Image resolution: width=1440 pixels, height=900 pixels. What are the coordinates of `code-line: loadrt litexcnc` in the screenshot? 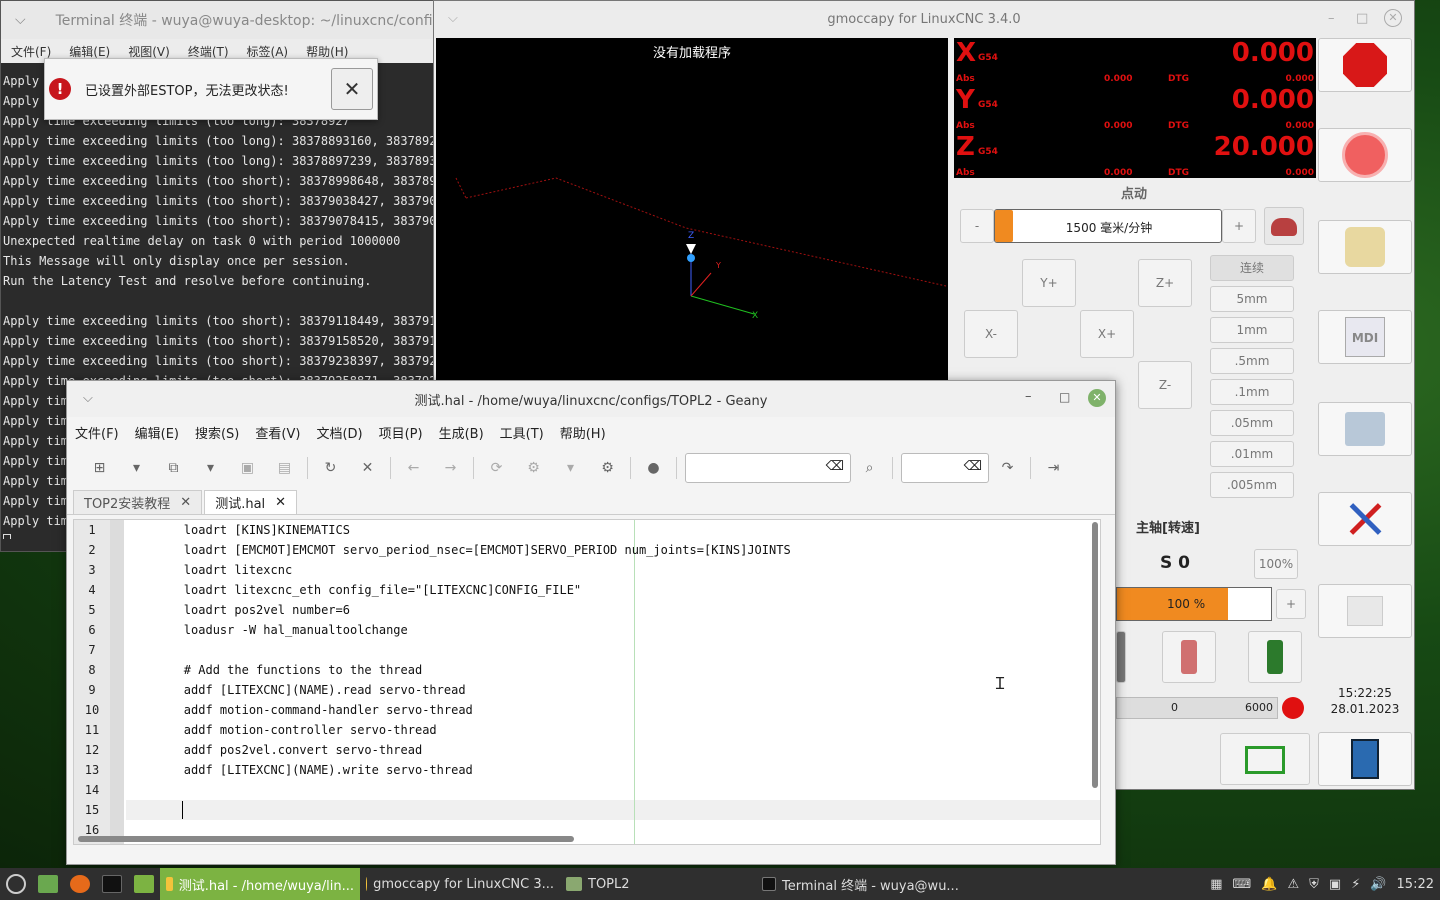 It's located at (458, 570).